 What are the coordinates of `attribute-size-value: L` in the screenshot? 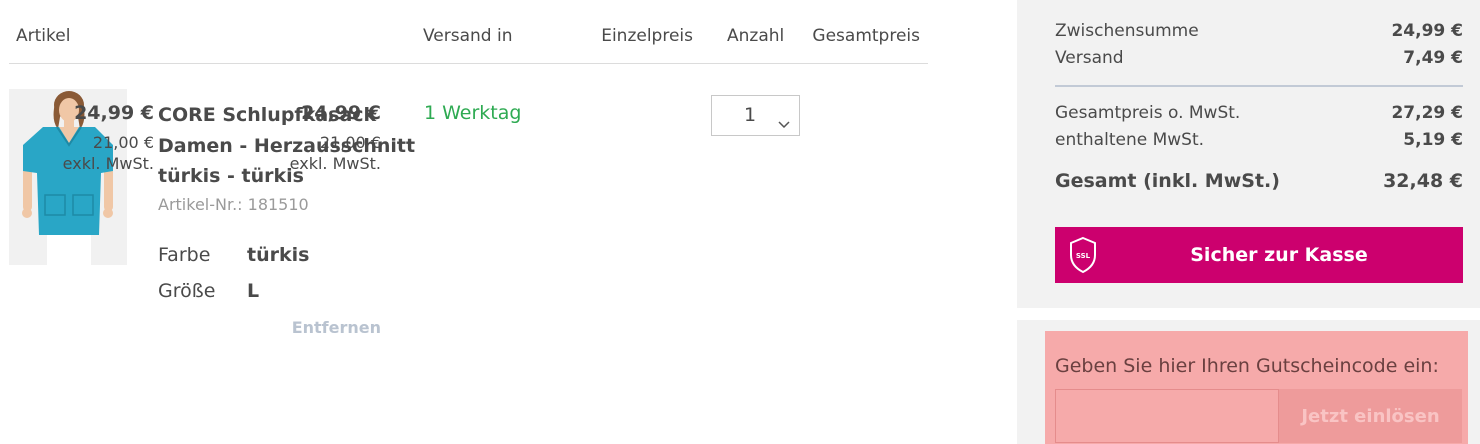 It's located at (253, 291).